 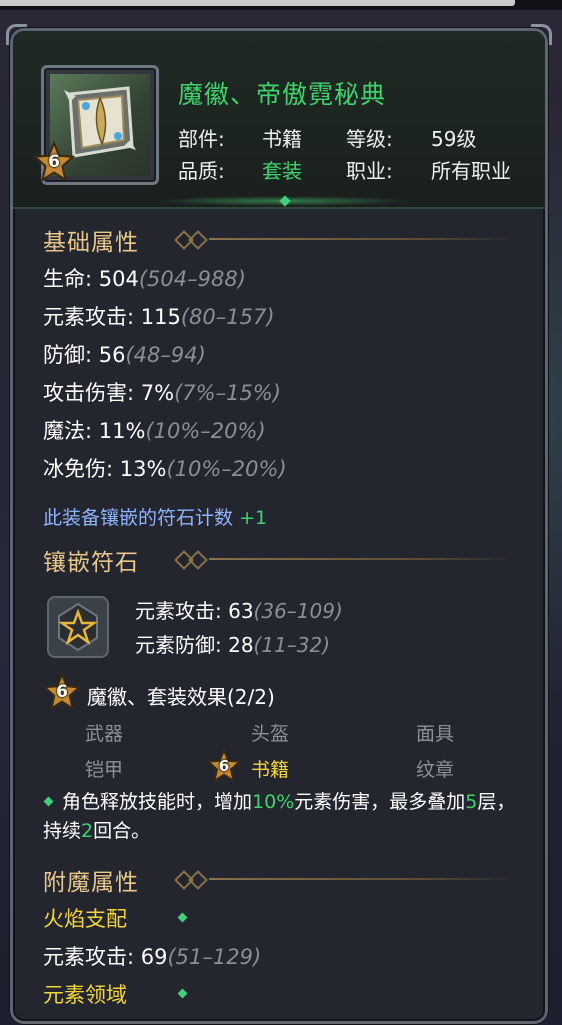 I want to click on set-star-number: 6, so click(x=62, y=692).